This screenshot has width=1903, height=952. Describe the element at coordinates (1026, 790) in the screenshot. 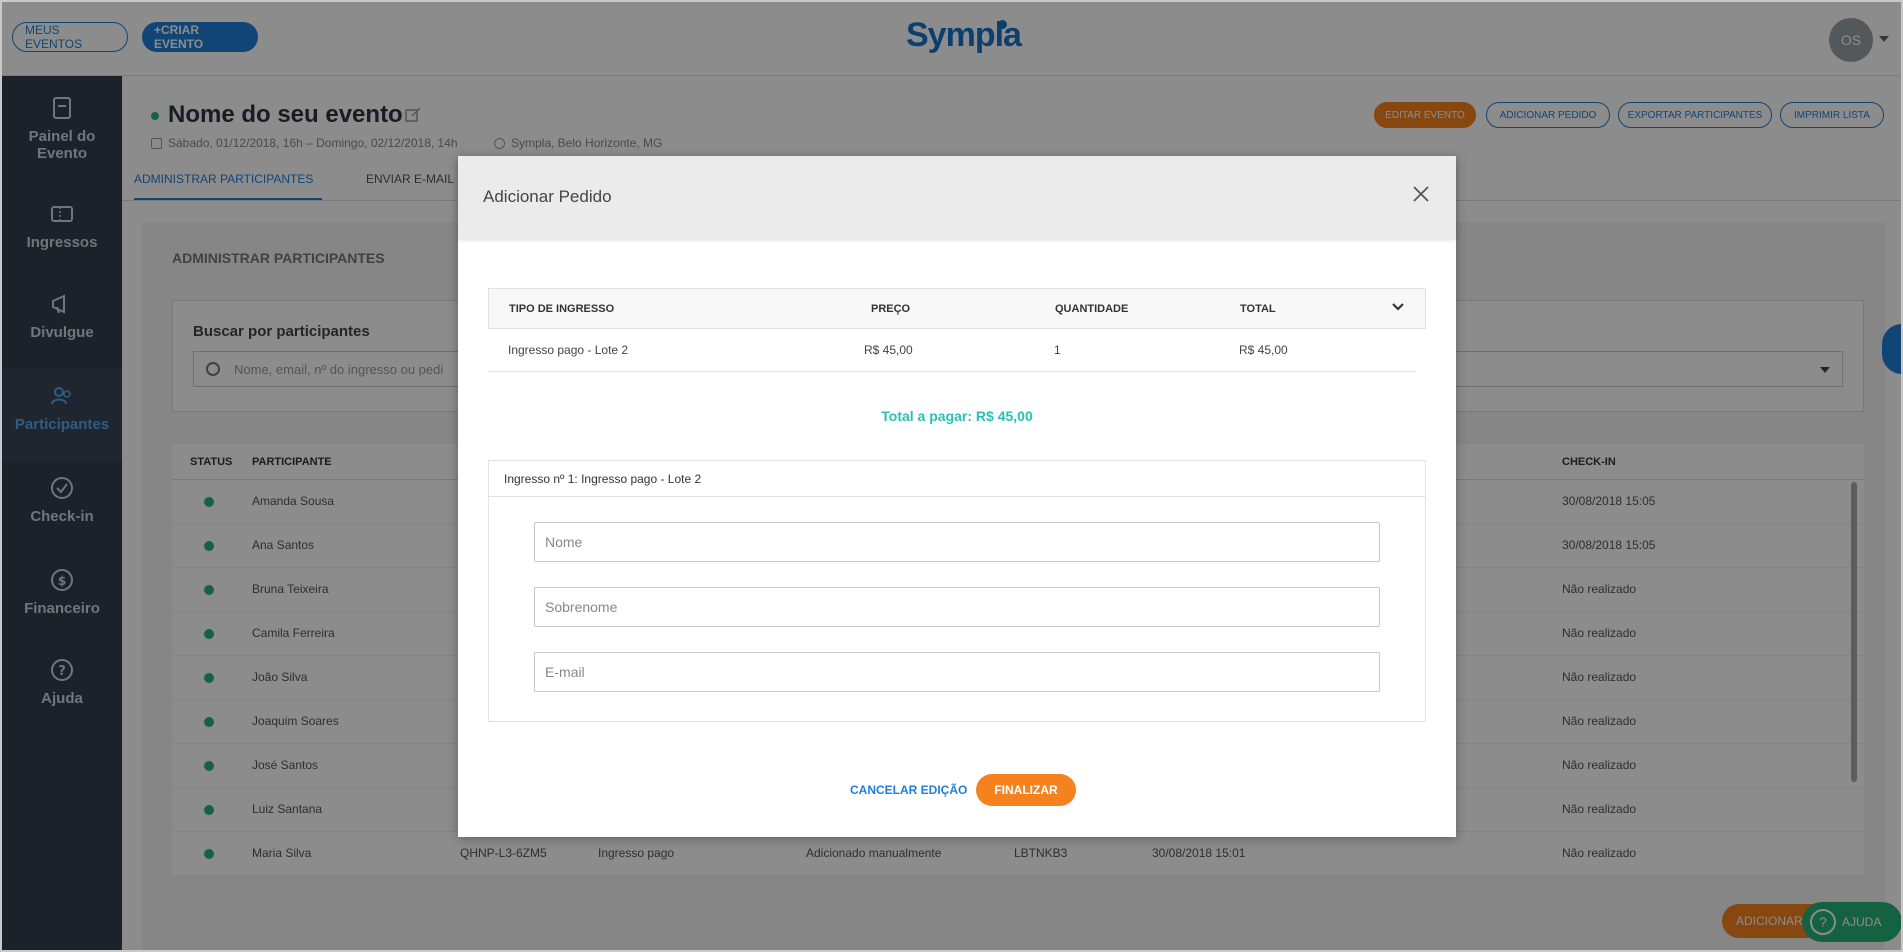

I see `finish-button: FINALIZAR` at that location.